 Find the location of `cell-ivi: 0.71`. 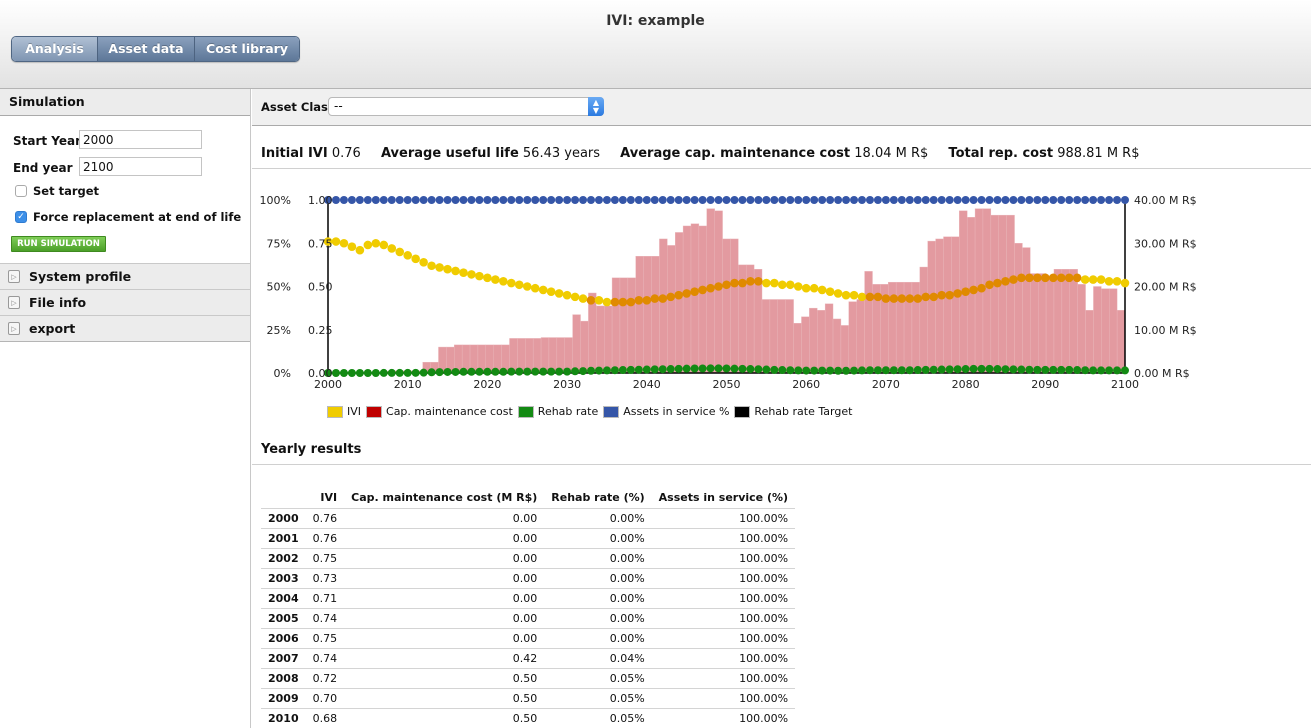

cell-ivi: 0.71 is located at coordinates (325, 597).